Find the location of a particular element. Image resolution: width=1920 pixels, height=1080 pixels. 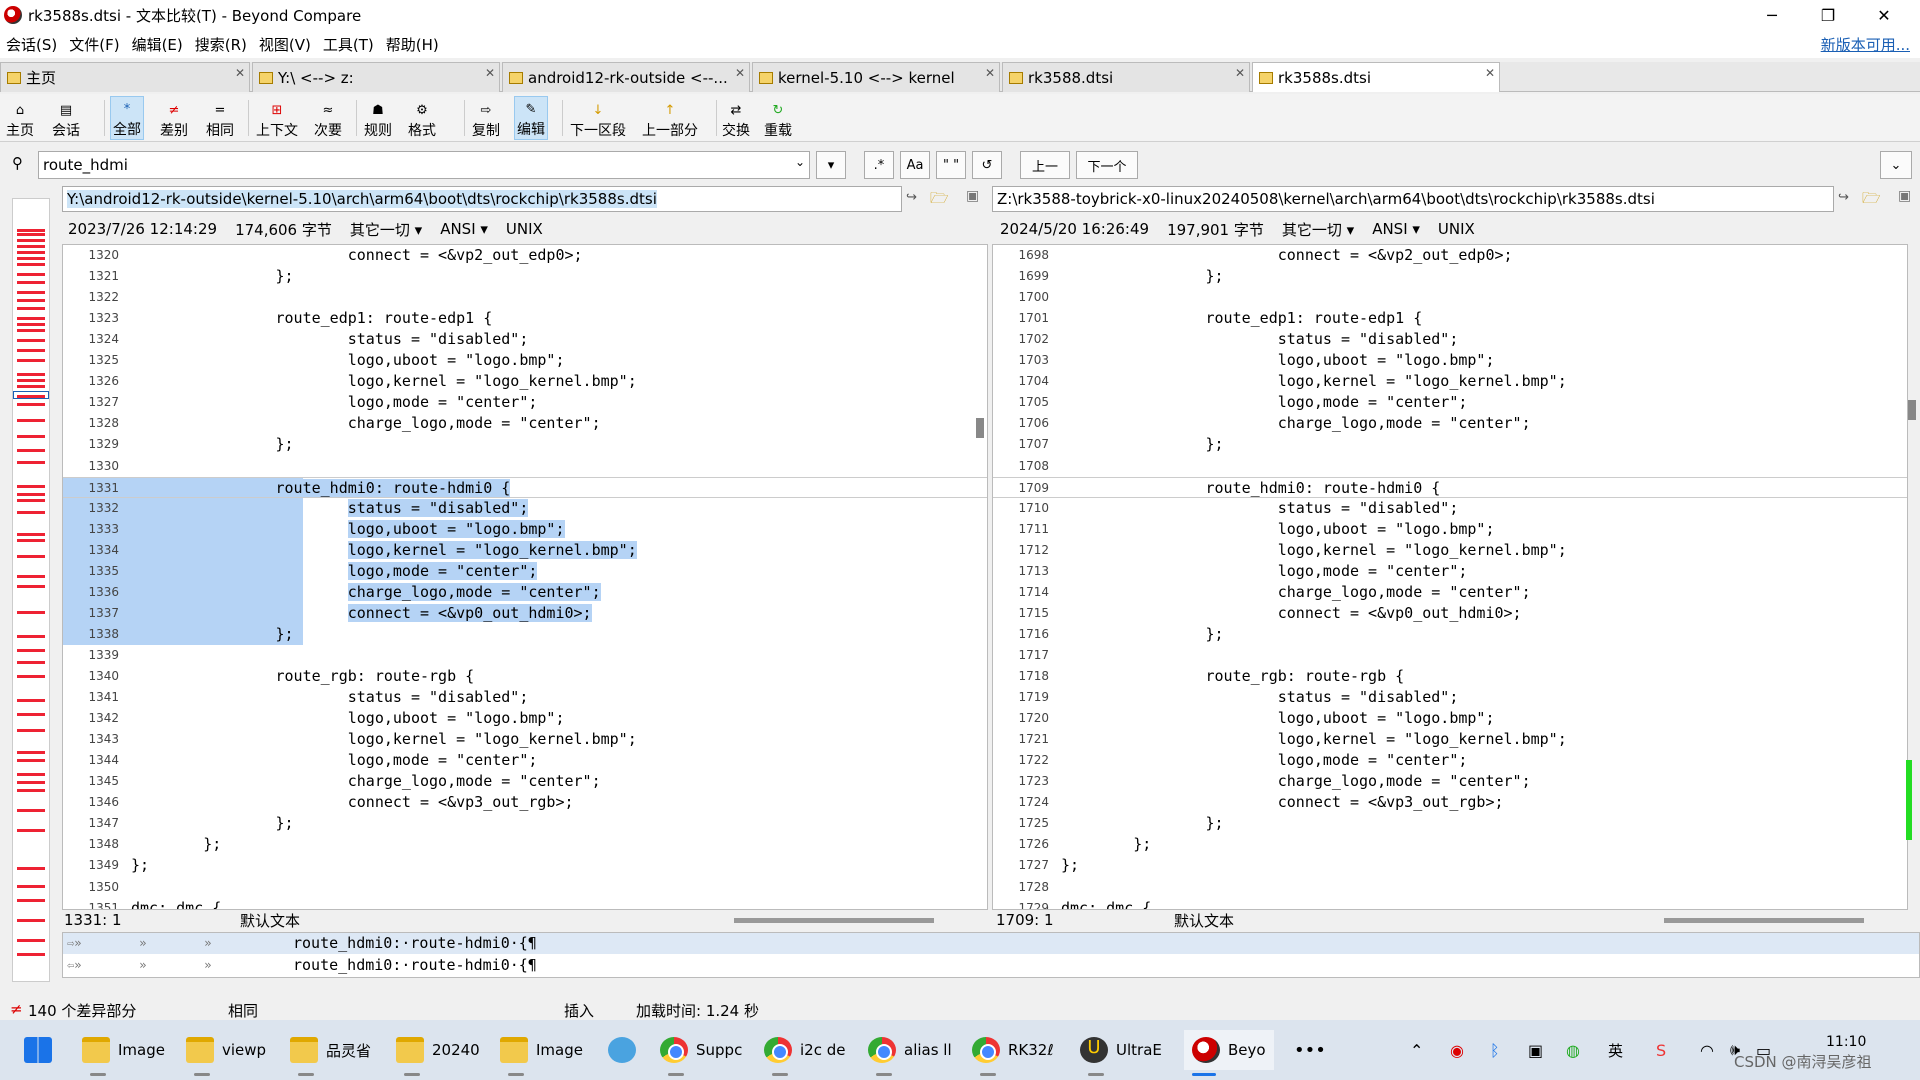

show-same-button: = 相同 is located at coordinates (220, 118).